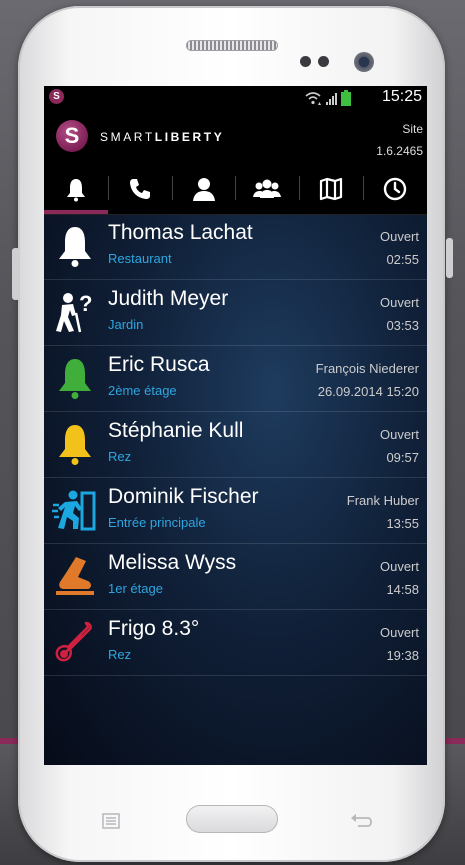 Image resolution: width=465 pixels, height=865 pixels. Describe the element at coordinates (361, 821) in the screenshot. I see `back-icon` at that location.